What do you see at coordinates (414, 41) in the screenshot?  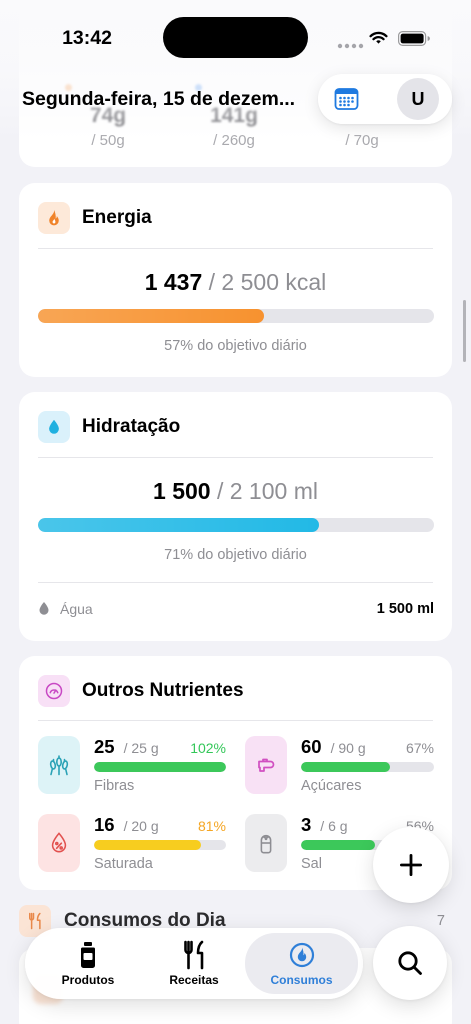 I see `battery-icon` at bounding box center [414, 41].